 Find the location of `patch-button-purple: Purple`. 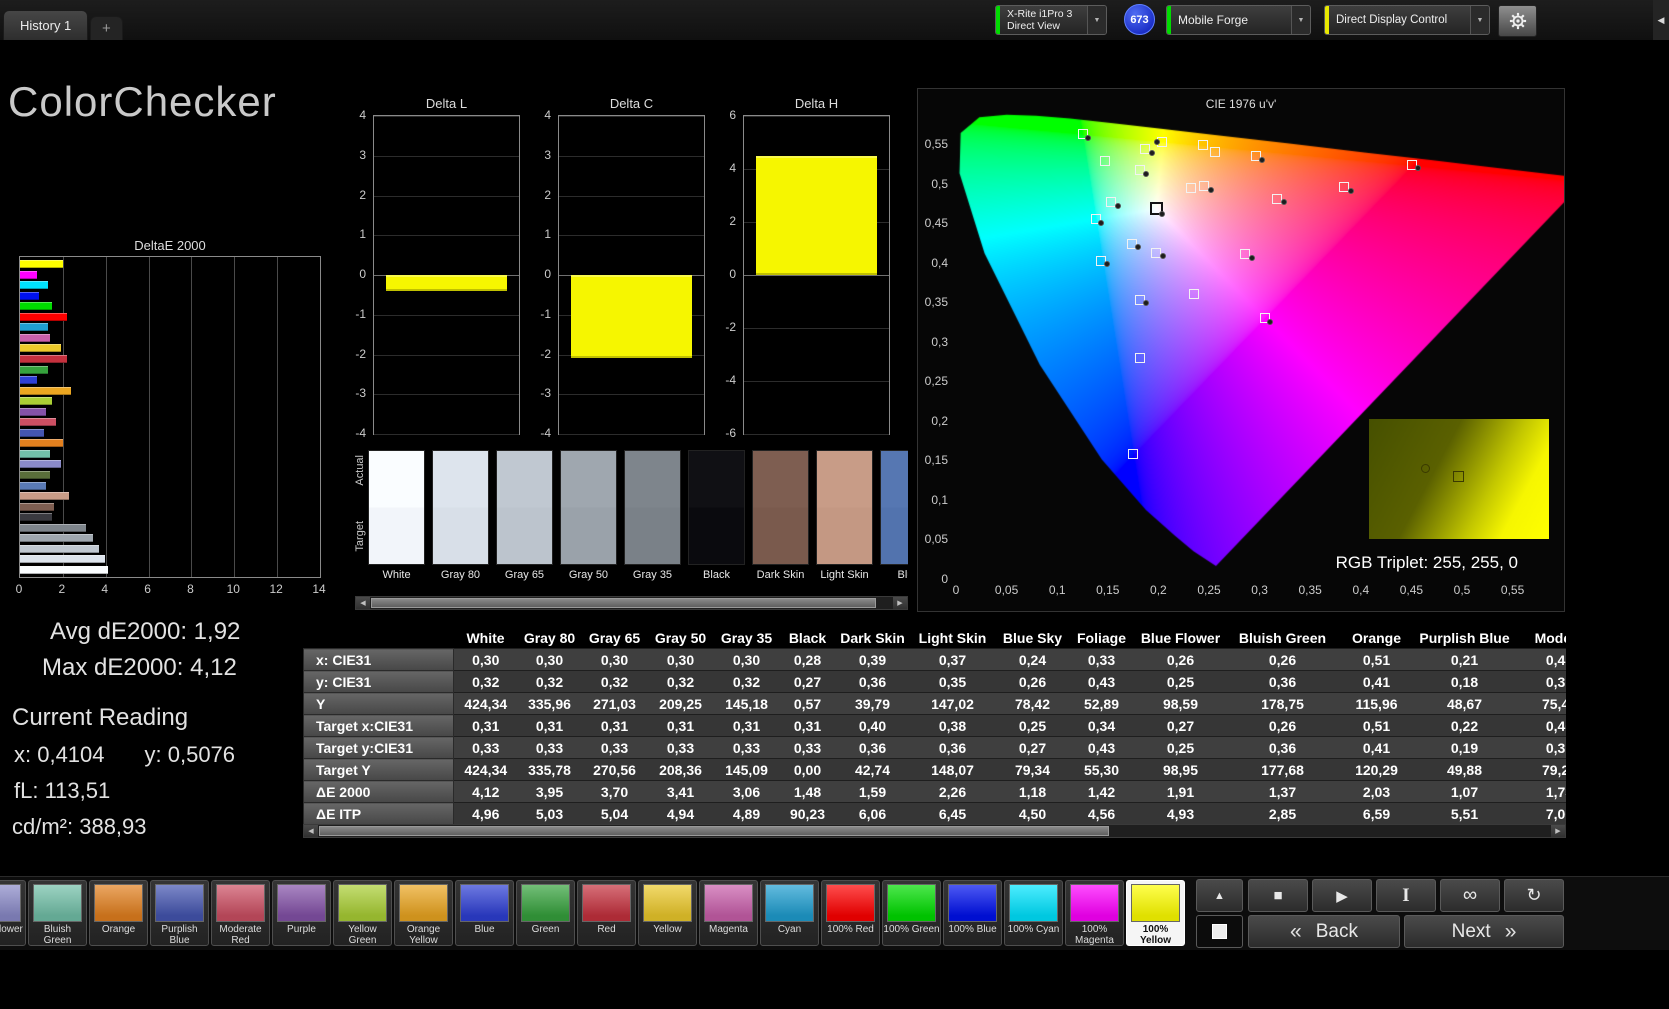

patch-button-purple: Purple is located at coordinates (301, 913).